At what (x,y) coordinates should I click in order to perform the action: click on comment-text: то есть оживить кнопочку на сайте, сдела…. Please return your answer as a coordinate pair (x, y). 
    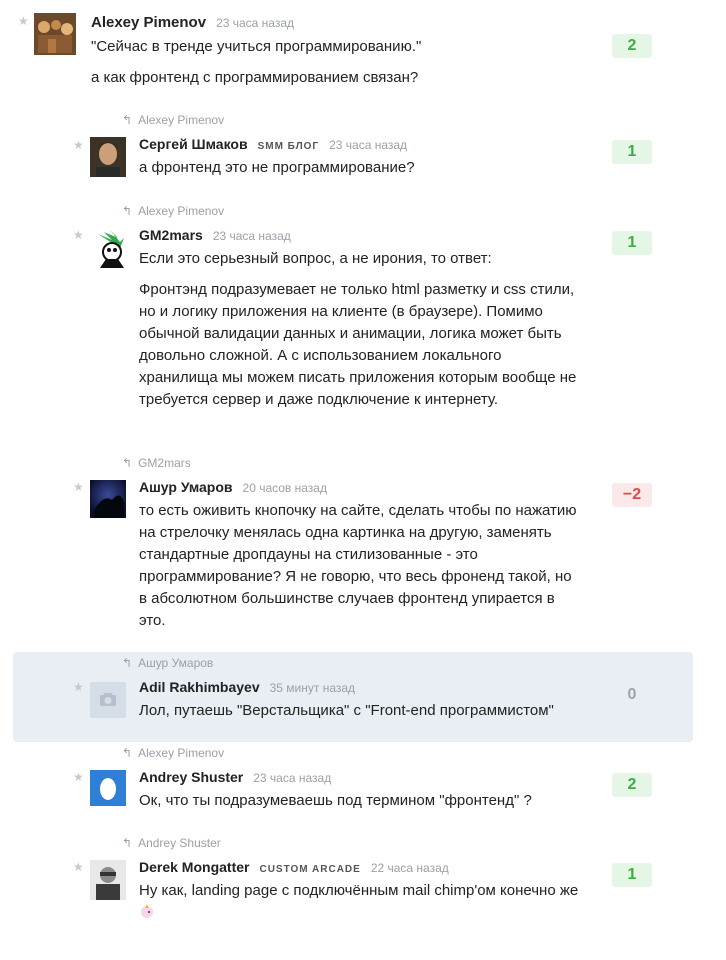
    Looking at the image, I should click on (358, 565).